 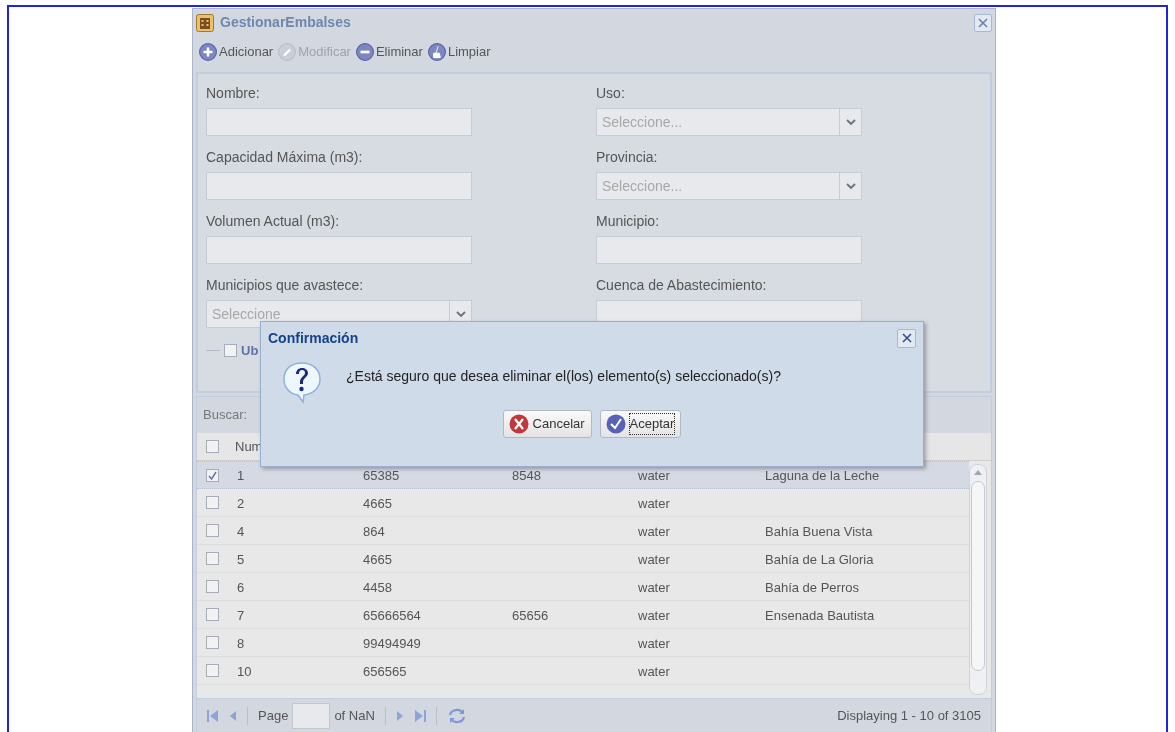 What do you see at coordinates (354, 715) in the screenshot?
I see `page-count: of NaN` at bounding box center [354, 715].